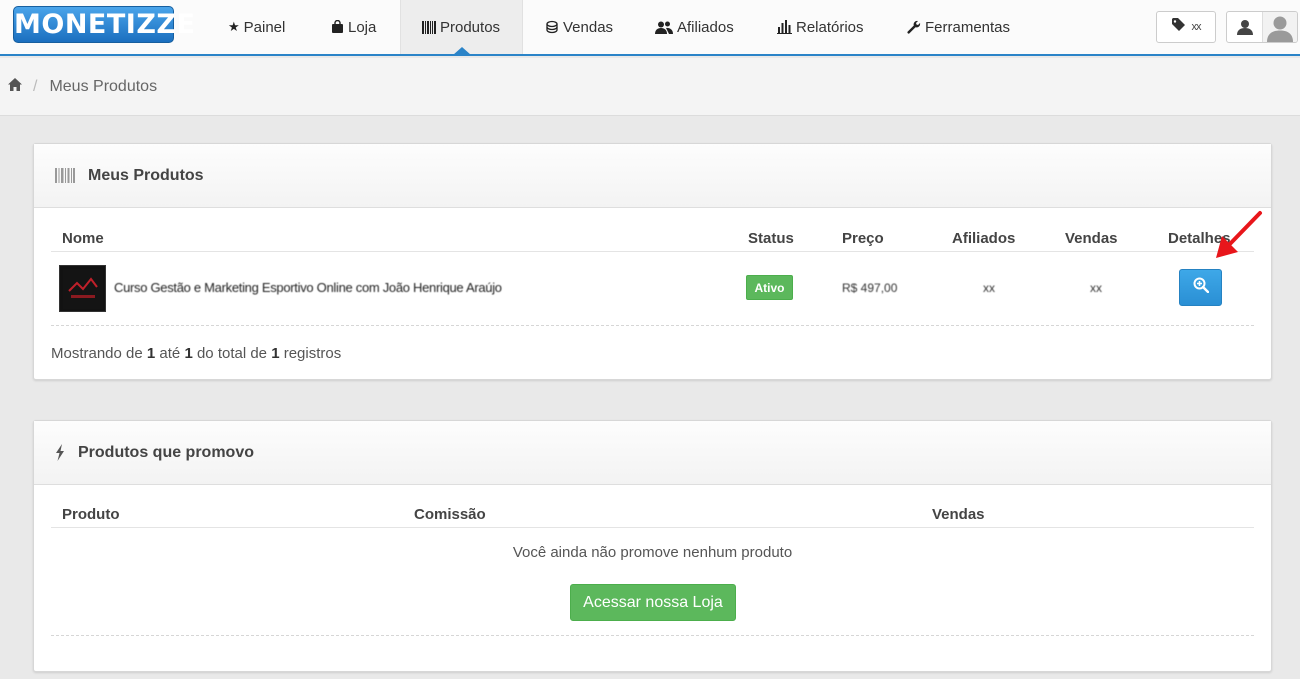 This screenshot has width=1300, height=679. What do you see at coordinates (968, 27) in the screenshot?
I see `nav-label: Ferramentas` at bounding box center [968, 27].